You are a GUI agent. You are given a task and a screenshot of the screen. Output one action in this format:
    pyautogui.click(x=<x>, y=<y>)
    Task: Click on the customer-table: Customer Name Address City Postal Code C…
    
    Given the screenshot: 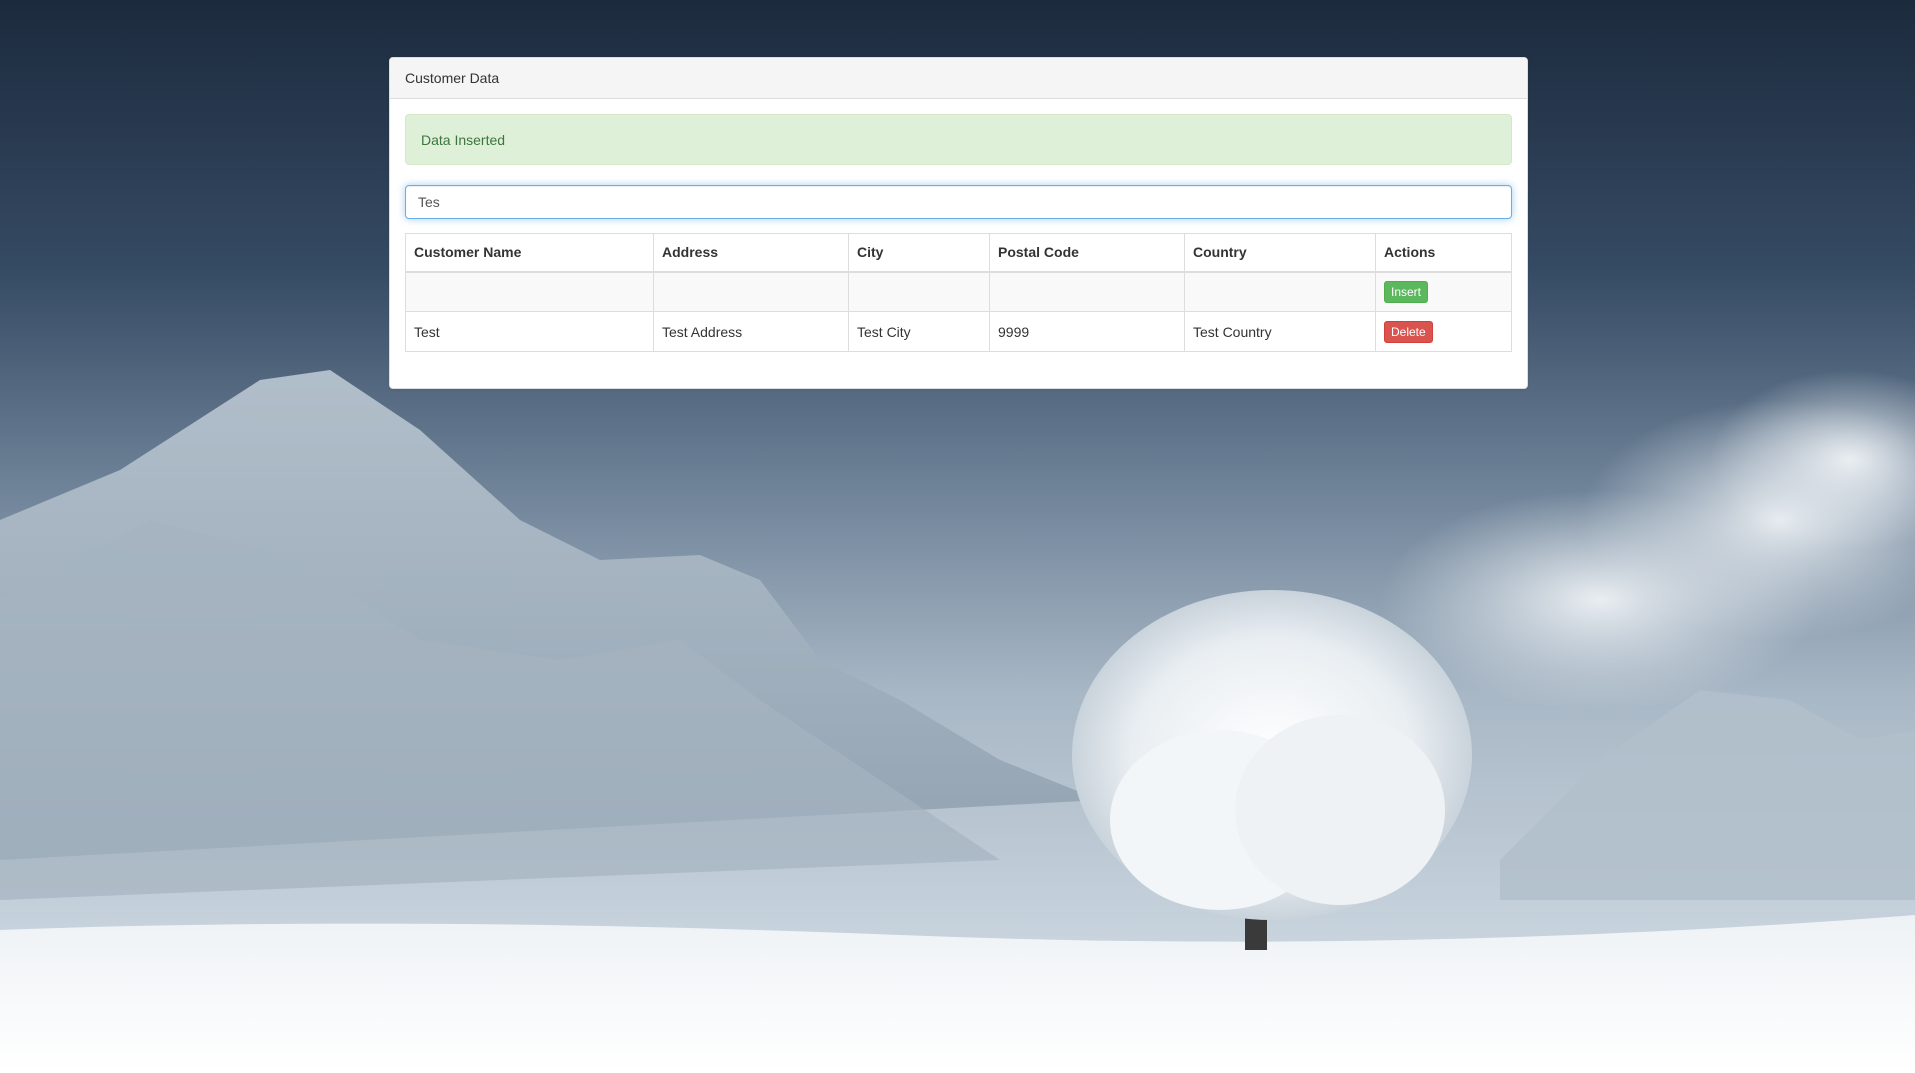 What is the action you would take?
    pyautogui.click(x=958, y=292)
    